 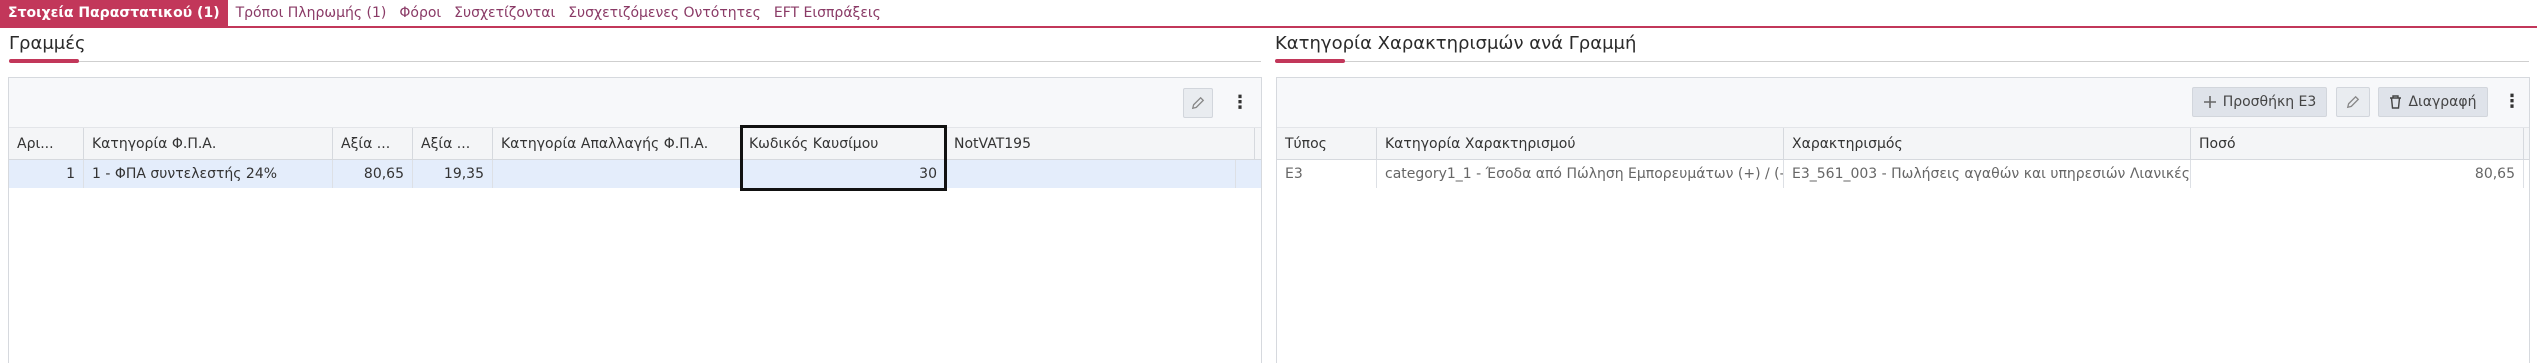 I want to click on delete-label: Διαγραφή, so click(x=2442, y=102).